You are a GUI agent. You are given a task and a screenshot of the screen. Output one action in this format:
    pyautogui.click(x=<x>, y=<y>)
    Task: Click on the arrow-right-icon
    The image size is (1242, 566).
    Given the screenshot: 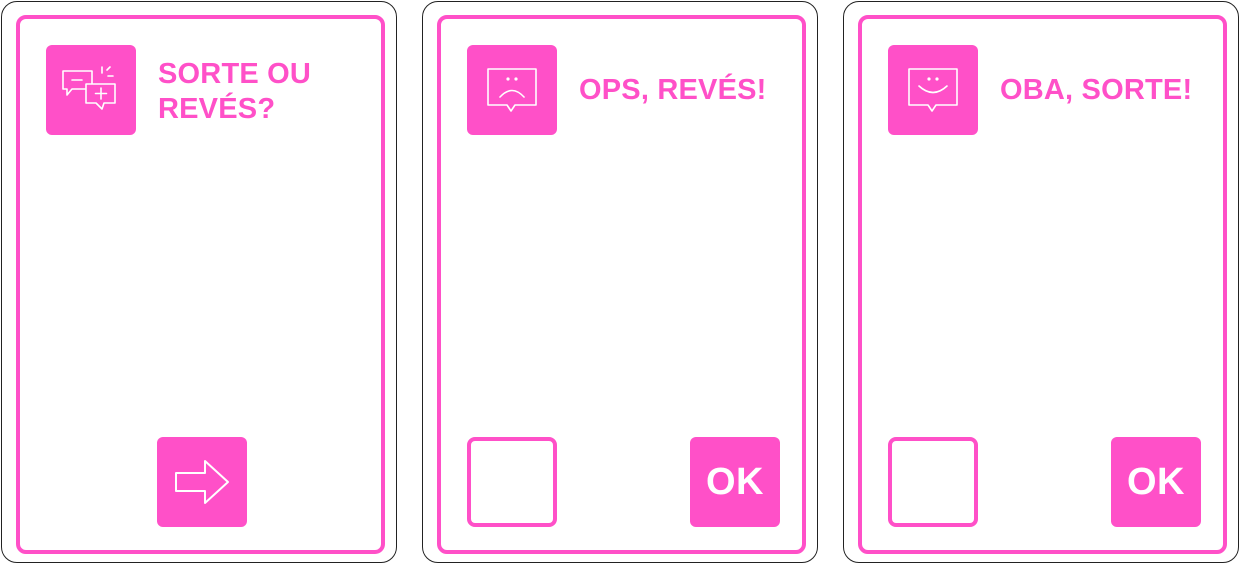 What is the action you would take?
    pyautogui.click(x=202, y=482)
    